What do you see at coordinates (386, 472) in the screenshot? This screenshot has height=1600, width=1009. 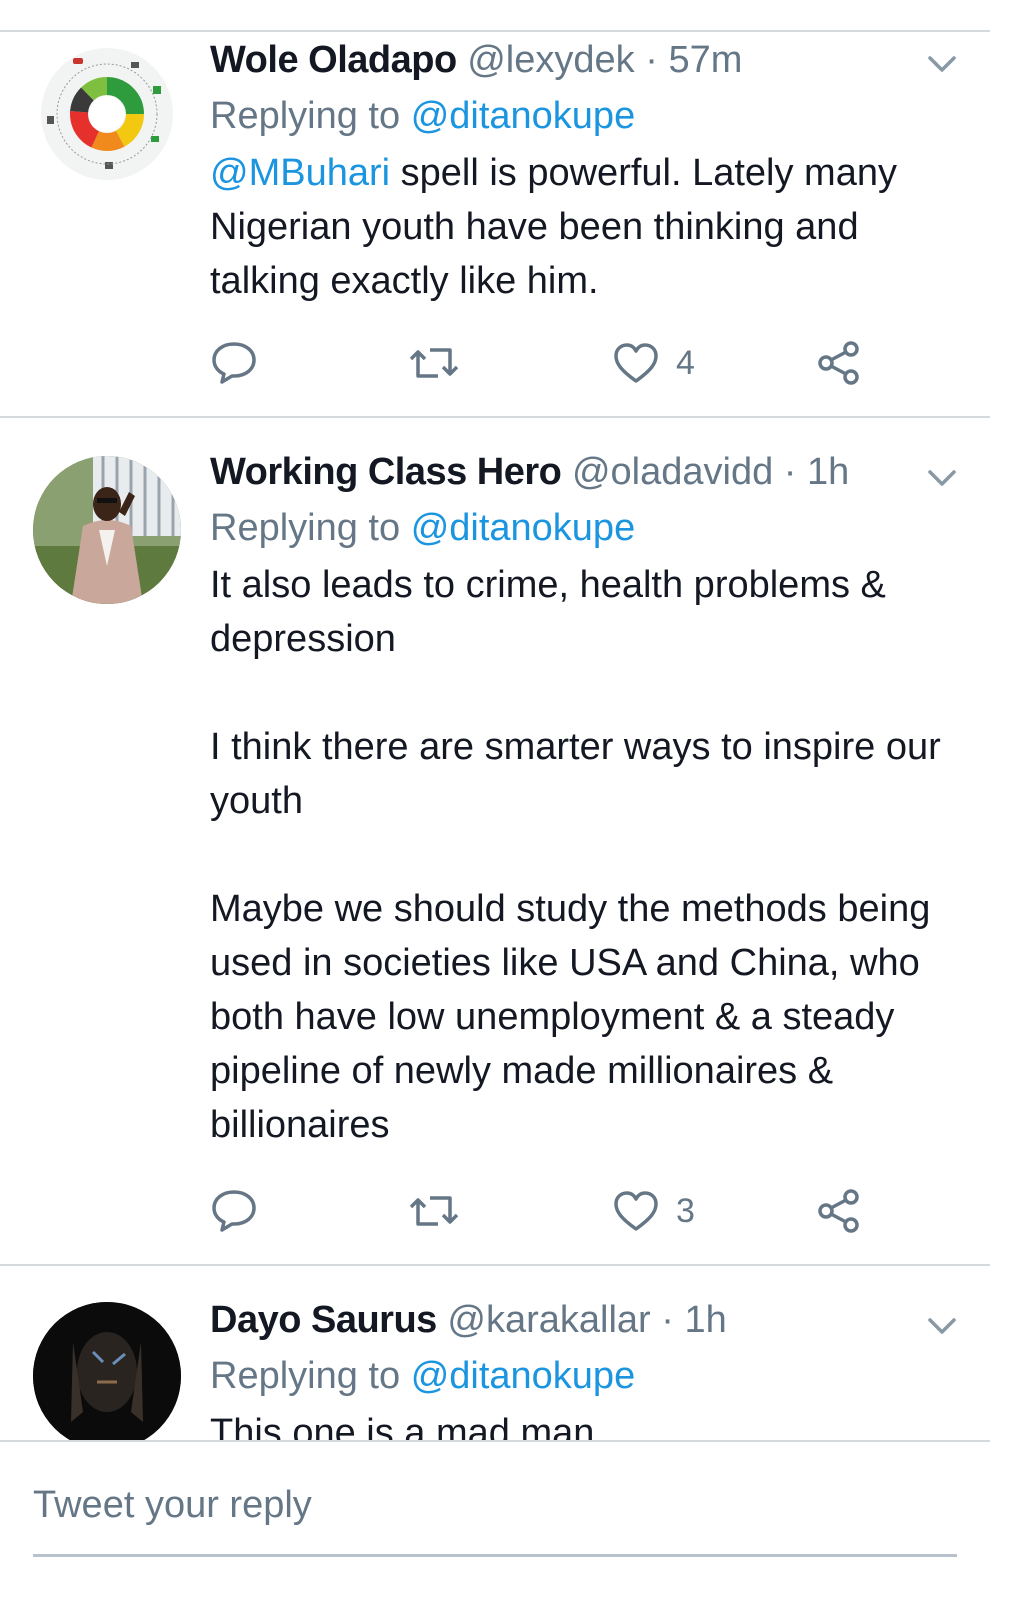 I see `author-name: Working Class Hero` at bounding box center [386, 472].